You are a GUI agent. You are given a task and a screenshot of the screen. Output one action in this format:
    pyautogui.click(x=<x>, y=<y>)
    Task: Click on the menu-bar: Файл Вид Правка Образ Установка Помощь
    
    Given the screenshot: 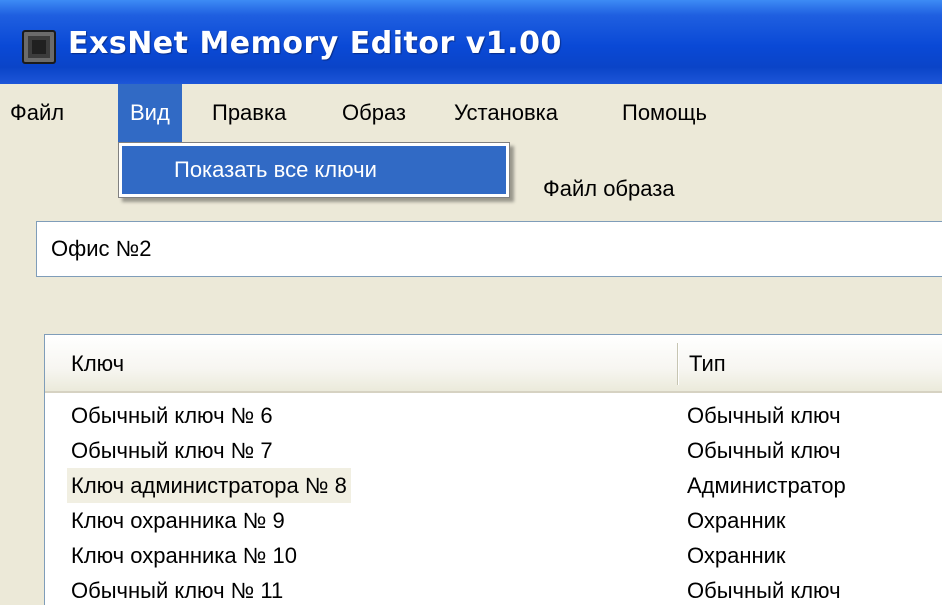 What is the action you would take?
    pyautogui.click(x=471, y=113)
    